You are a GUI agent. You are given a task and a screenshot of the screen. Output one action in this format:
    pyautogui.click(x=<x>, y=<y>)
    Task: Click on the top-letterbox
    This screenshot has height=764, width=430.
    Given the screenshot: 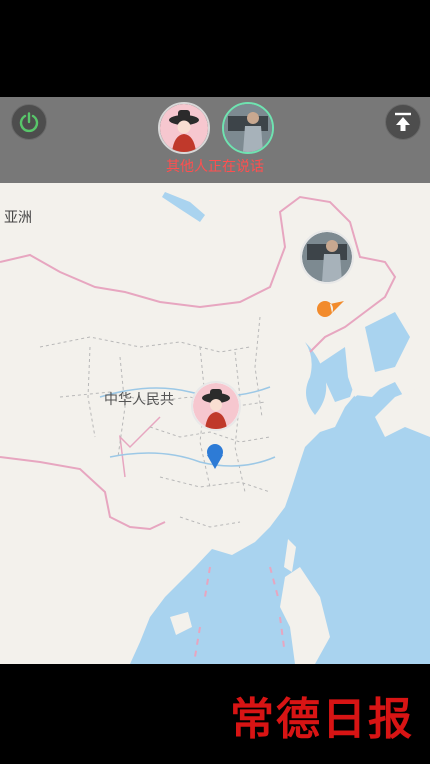 What is the action you would take?
    pyautogui.click(x=215, y=48)
    